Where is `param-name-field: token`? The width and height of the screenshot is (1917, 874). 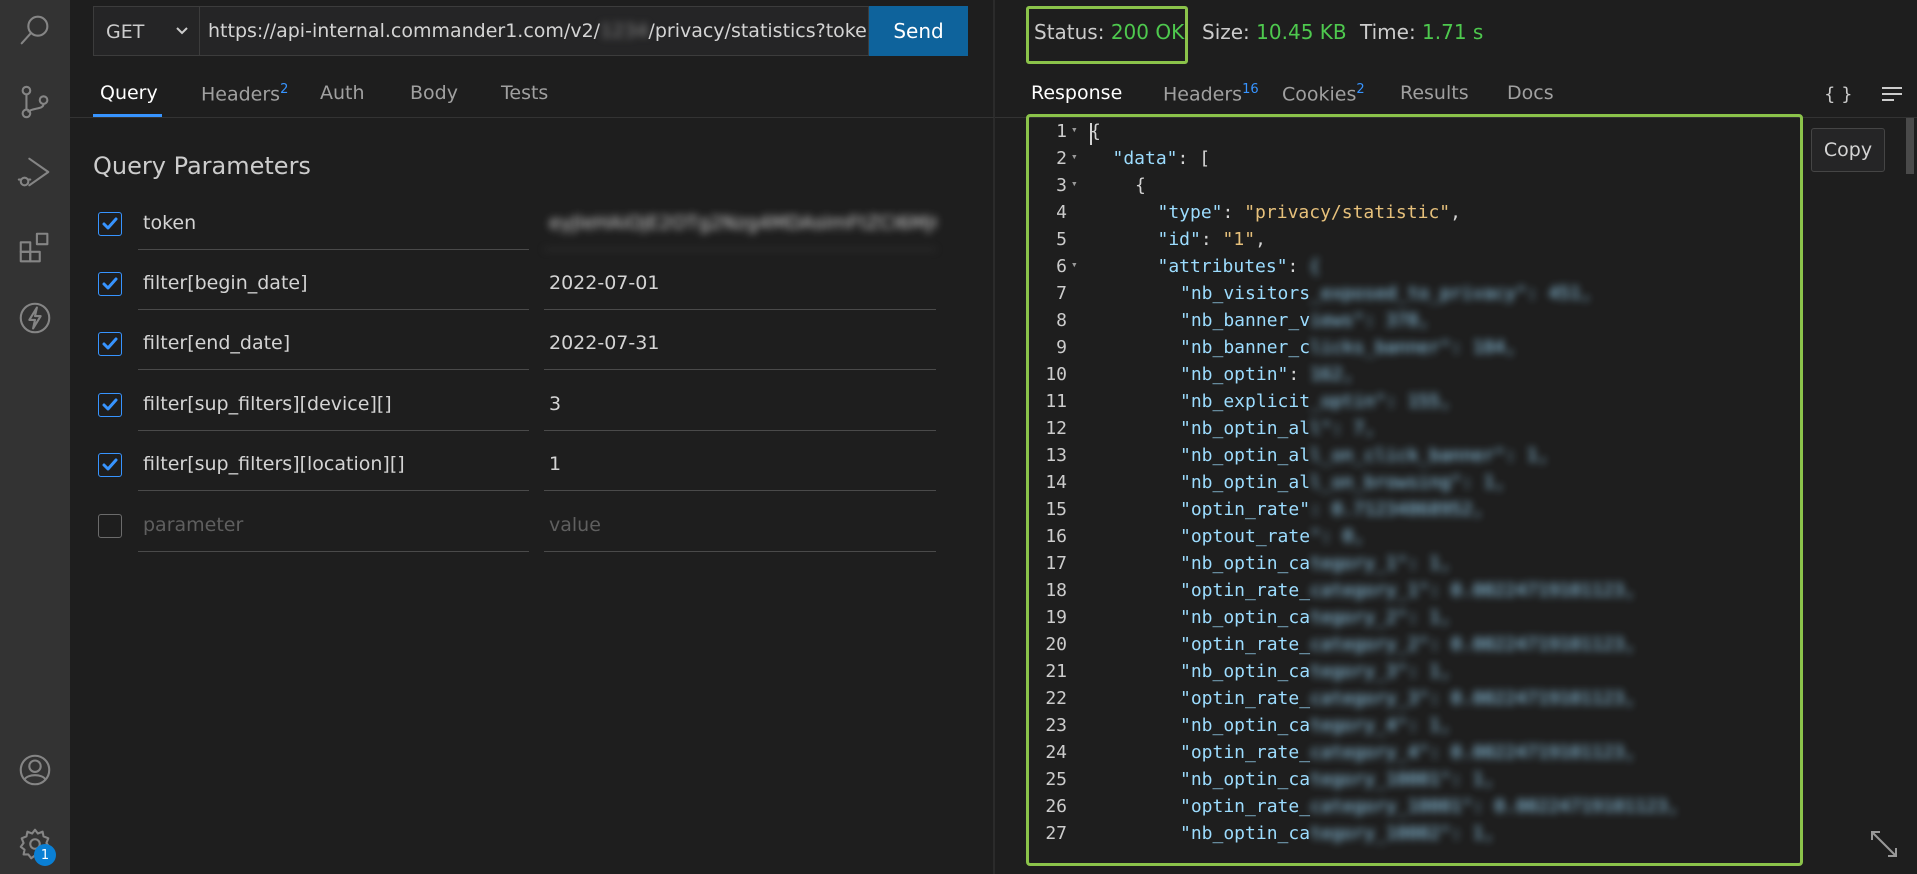
param-name-field: token is located at coordinates (333, 222).